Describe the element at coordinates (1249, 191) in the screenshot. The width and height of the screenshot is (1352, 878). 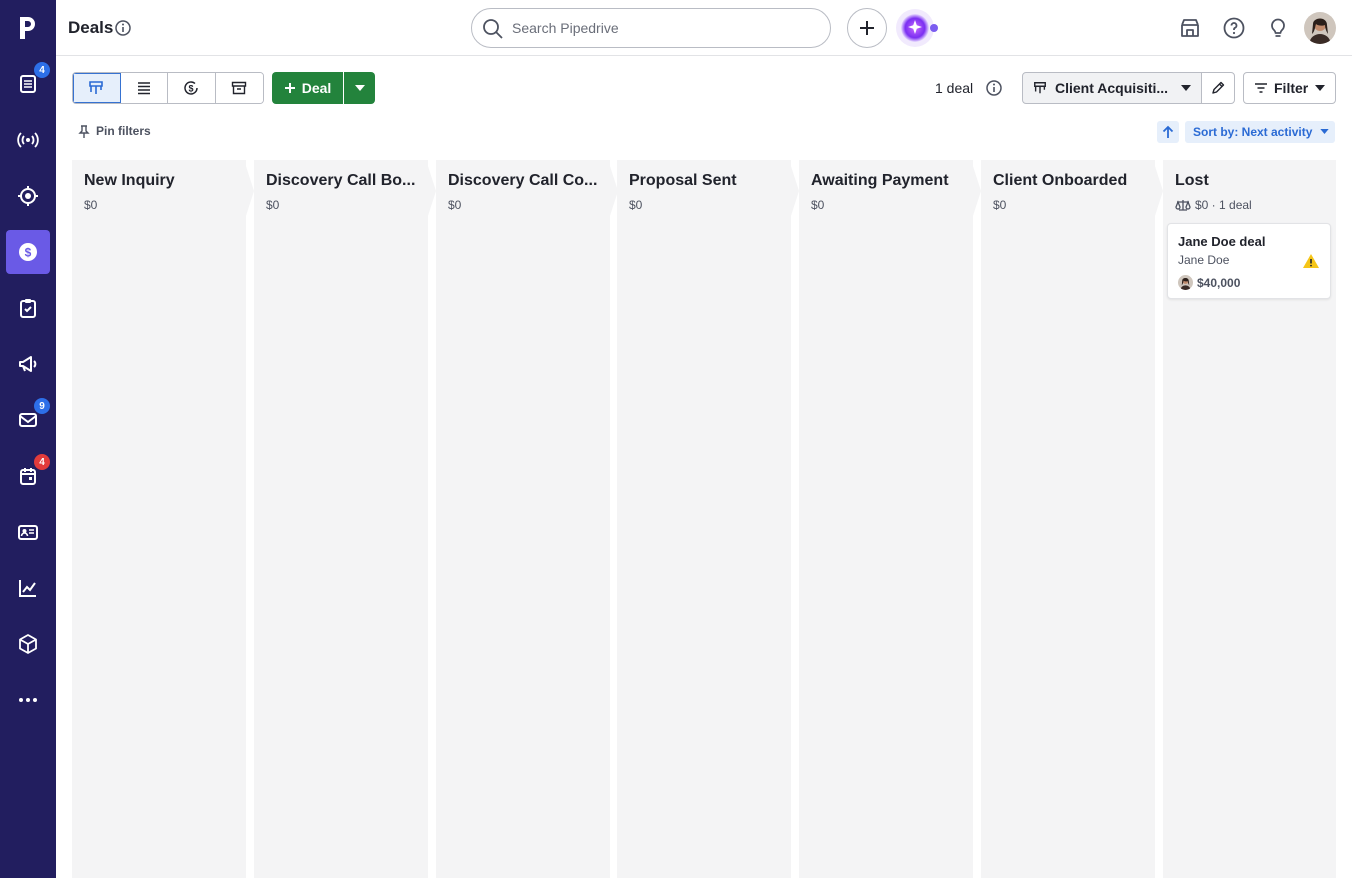
I see `stage-header: Lost $0 · 1 deal` at that location.